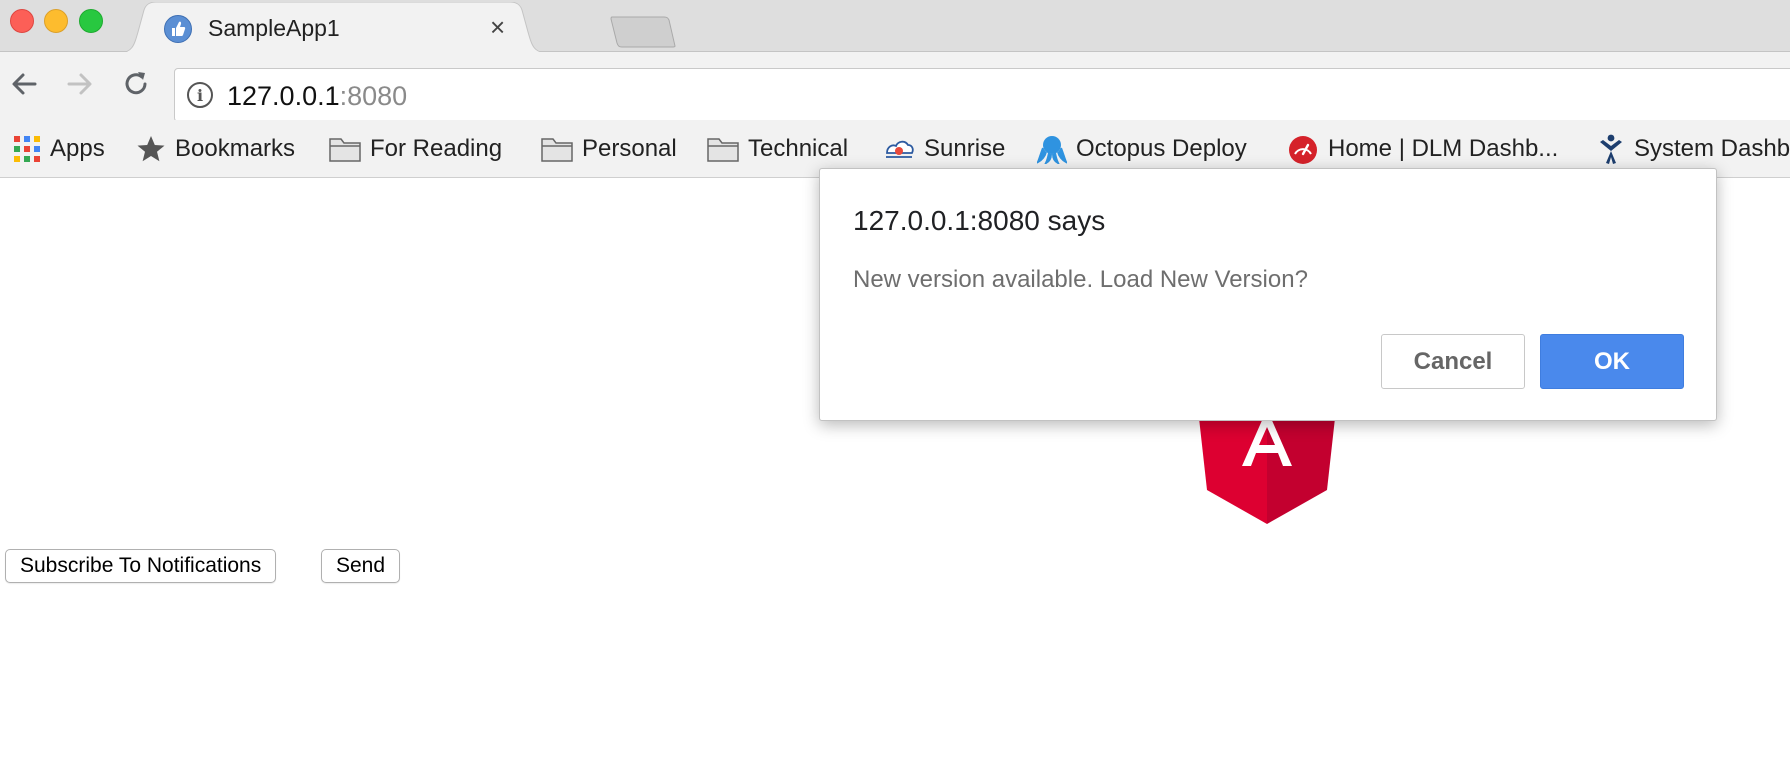 The height and width of the screenshot is (784, 1790). I want to click on back-arrow-icon, so click(24, 84).